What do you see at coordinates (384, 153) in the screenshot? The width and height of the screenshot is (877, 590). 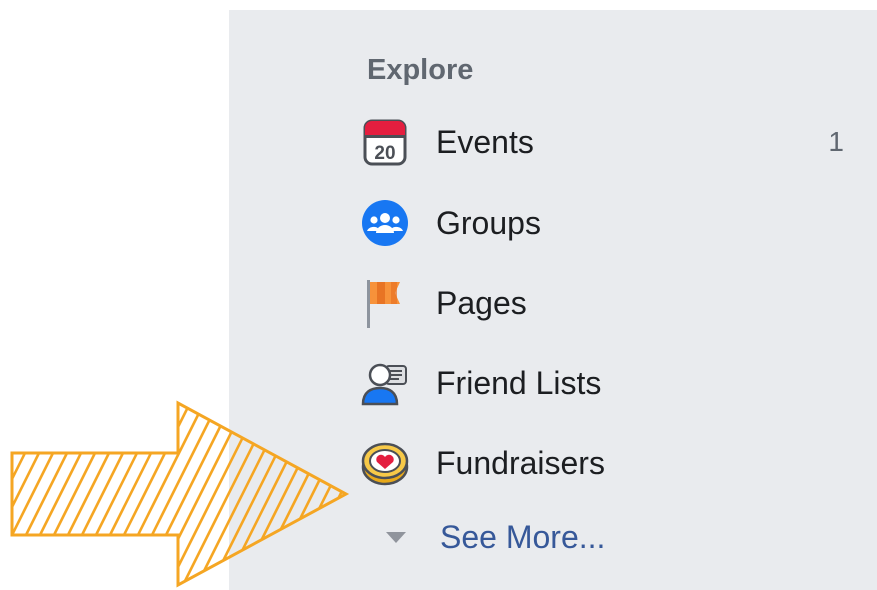 I see `calendar-day-text: 20` at bounding box center [384, 153].